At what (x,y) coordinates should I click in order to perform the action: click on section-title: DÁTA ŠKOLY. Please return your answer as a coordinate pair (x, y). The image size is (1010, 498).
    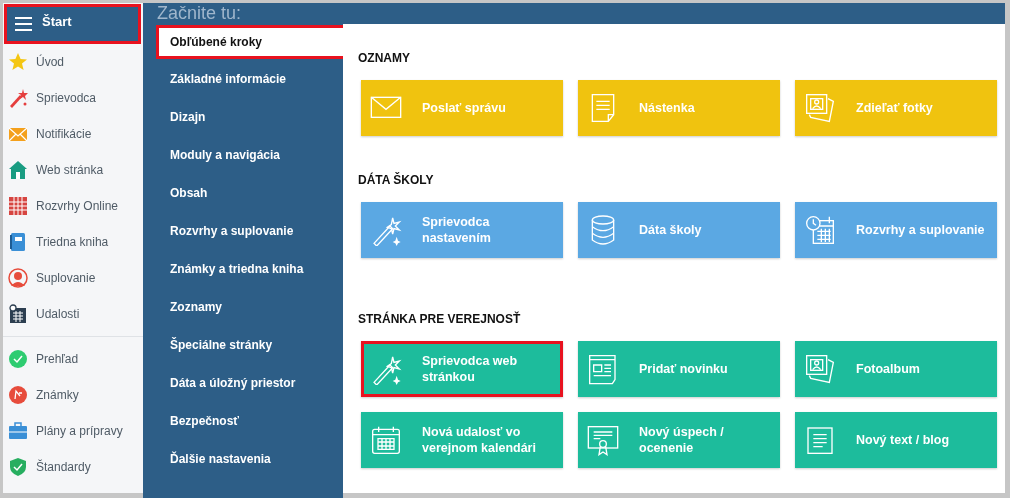
    Looking at the image, I should click on (396, 180).